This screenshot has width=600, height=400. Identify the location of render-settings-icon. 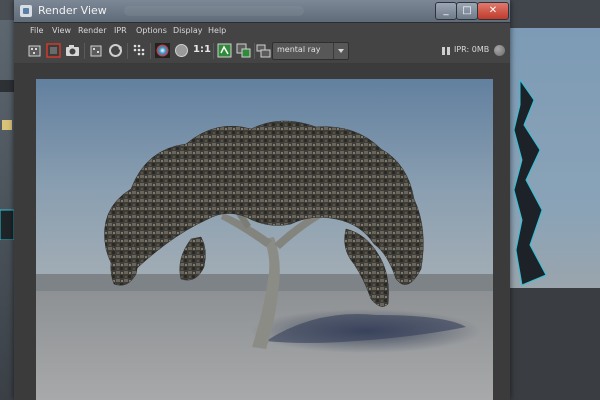
(263, 50).